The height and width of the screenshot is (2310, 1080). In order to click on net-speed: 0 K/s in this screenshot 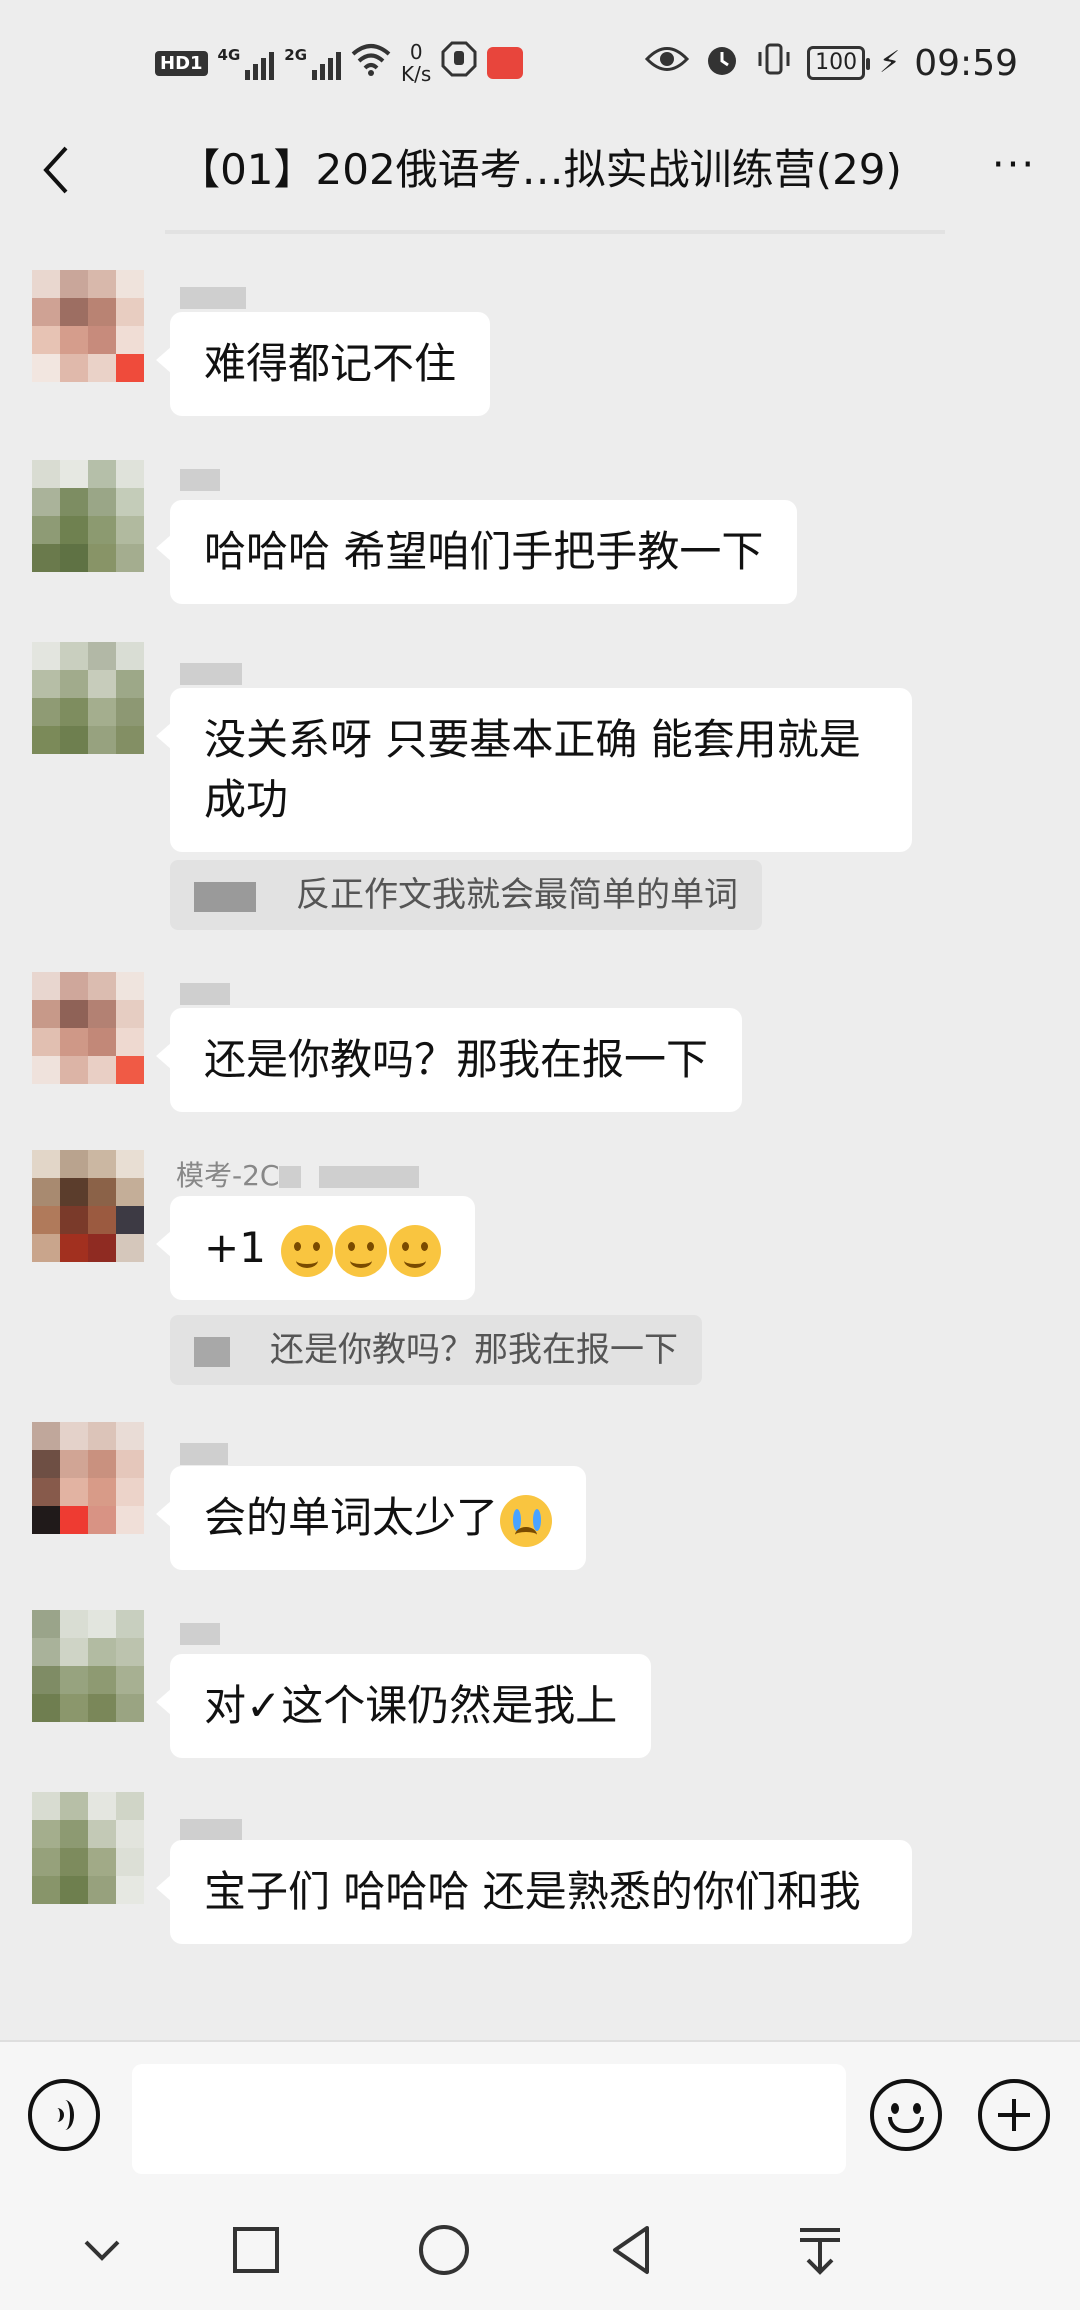, I will do `click(416, 63)`.